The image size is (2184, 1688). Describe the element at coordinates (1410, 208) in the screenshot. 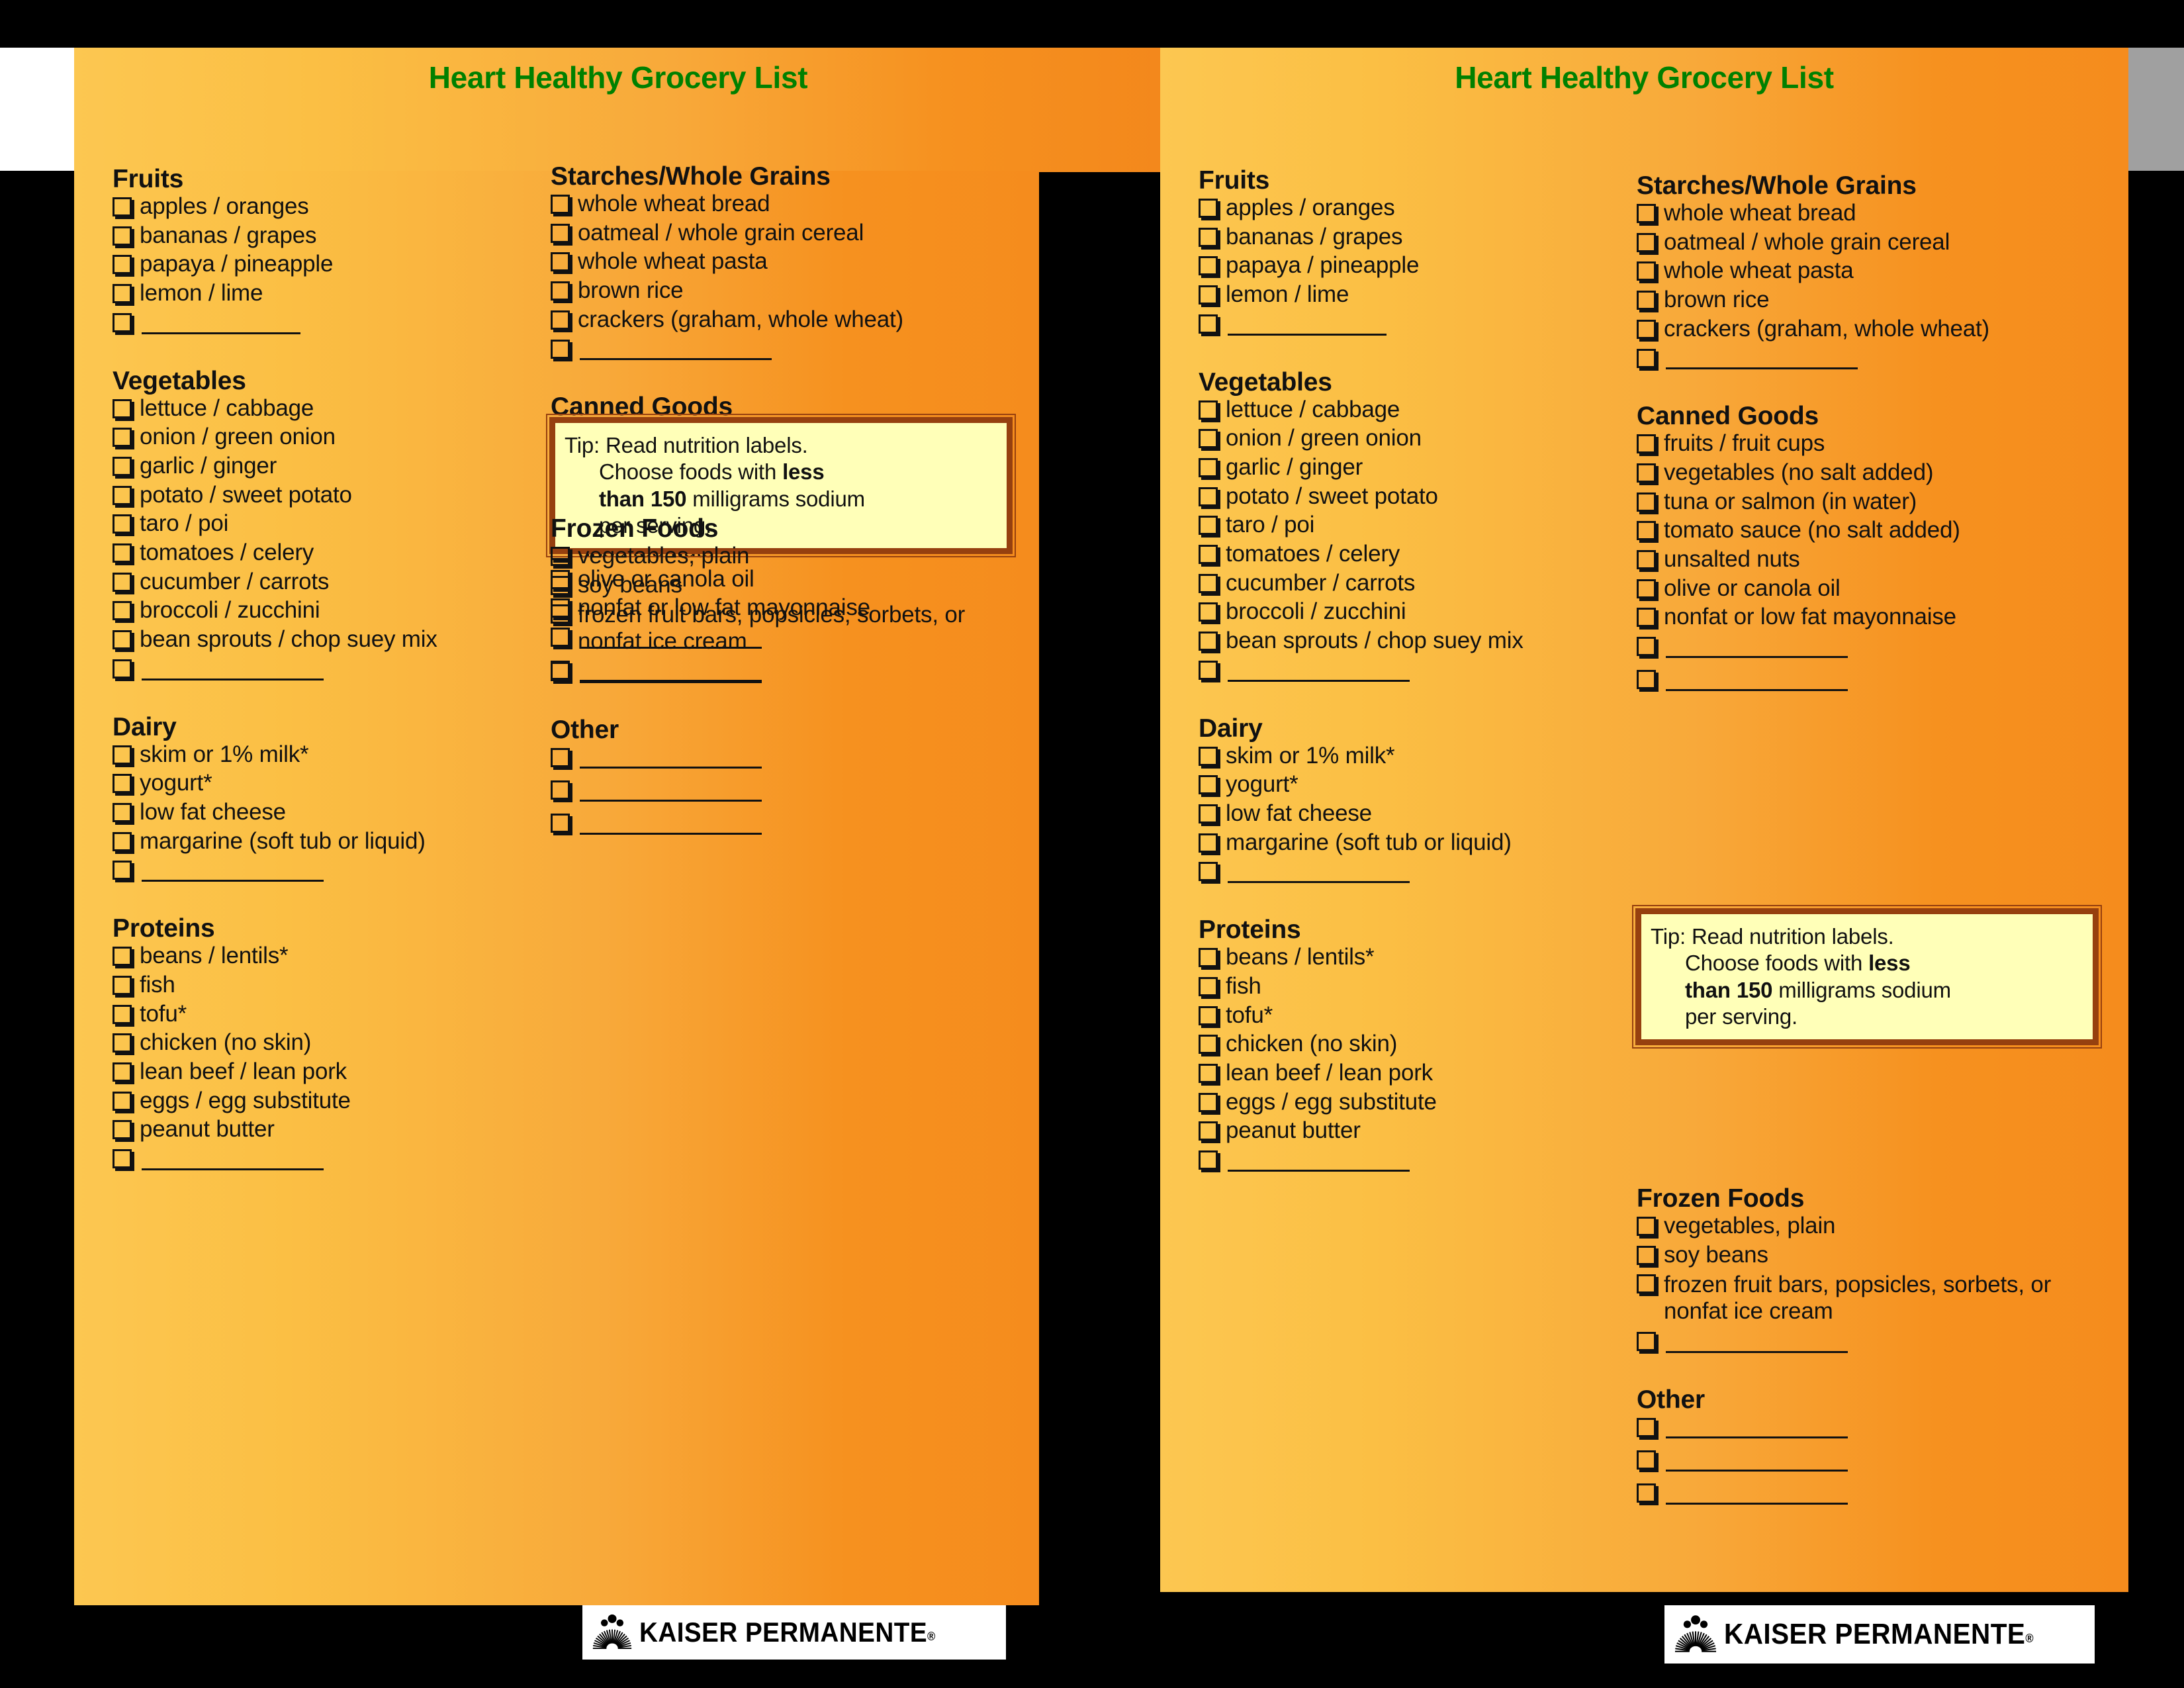

I see `checklist-item: apples / oranges` at that location.